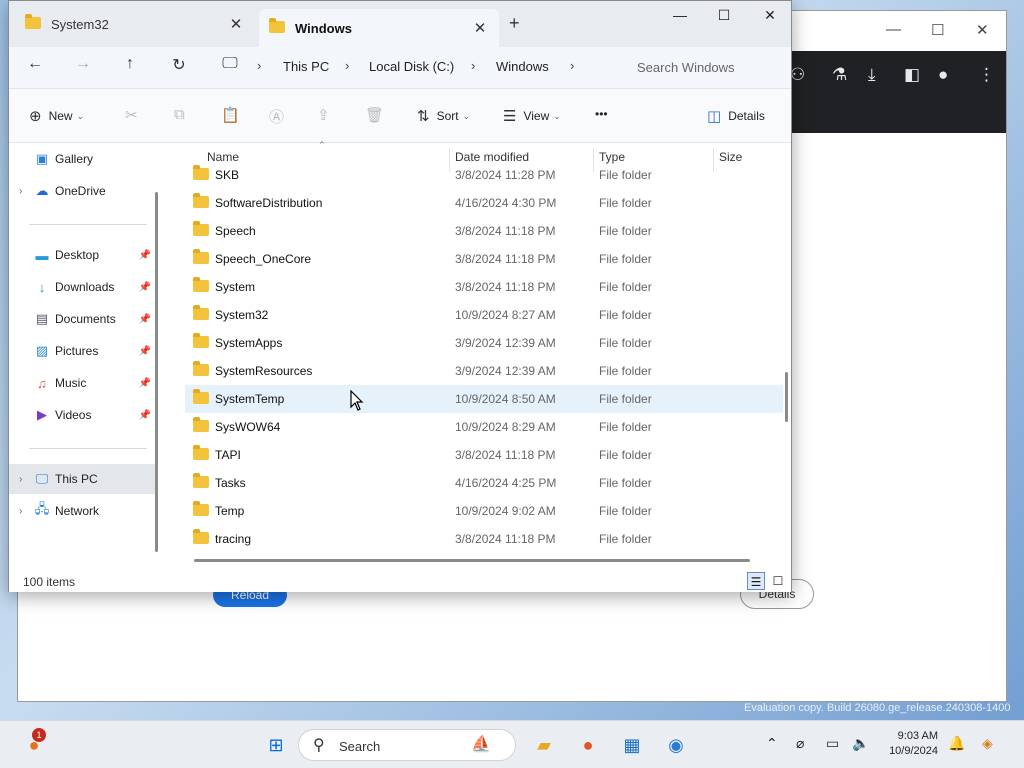  I want to click on taskbar-search: ⚲ Search ⛵, so click(407, 745).